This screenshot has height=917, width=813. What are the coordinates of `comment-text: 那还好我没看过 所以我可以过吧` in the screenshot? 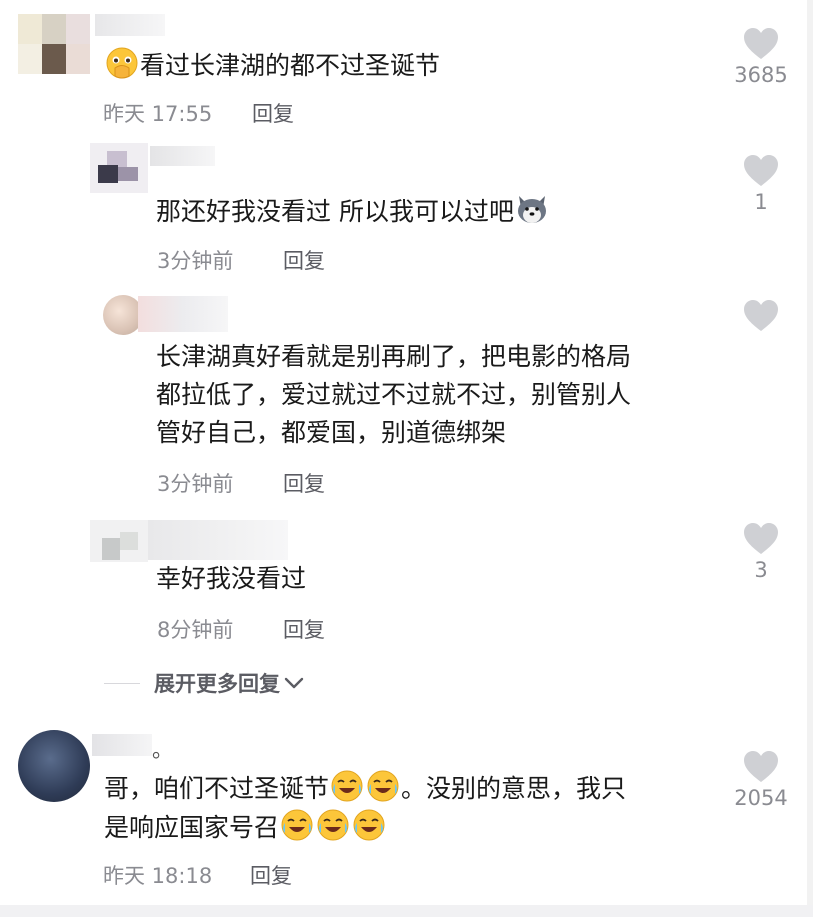 It's located at (353, 211).